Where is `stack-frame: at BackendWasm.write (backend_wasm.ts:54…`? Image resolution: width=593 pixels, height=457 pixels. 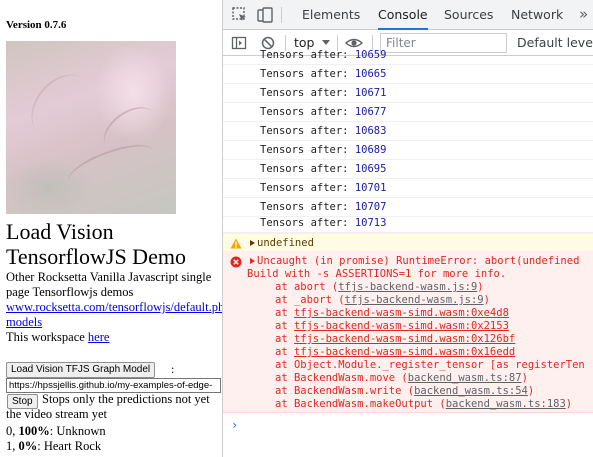
stack-frame: at BackendWasm.write (backend_wasm.ts:54… is located at coordinates (405, 391).